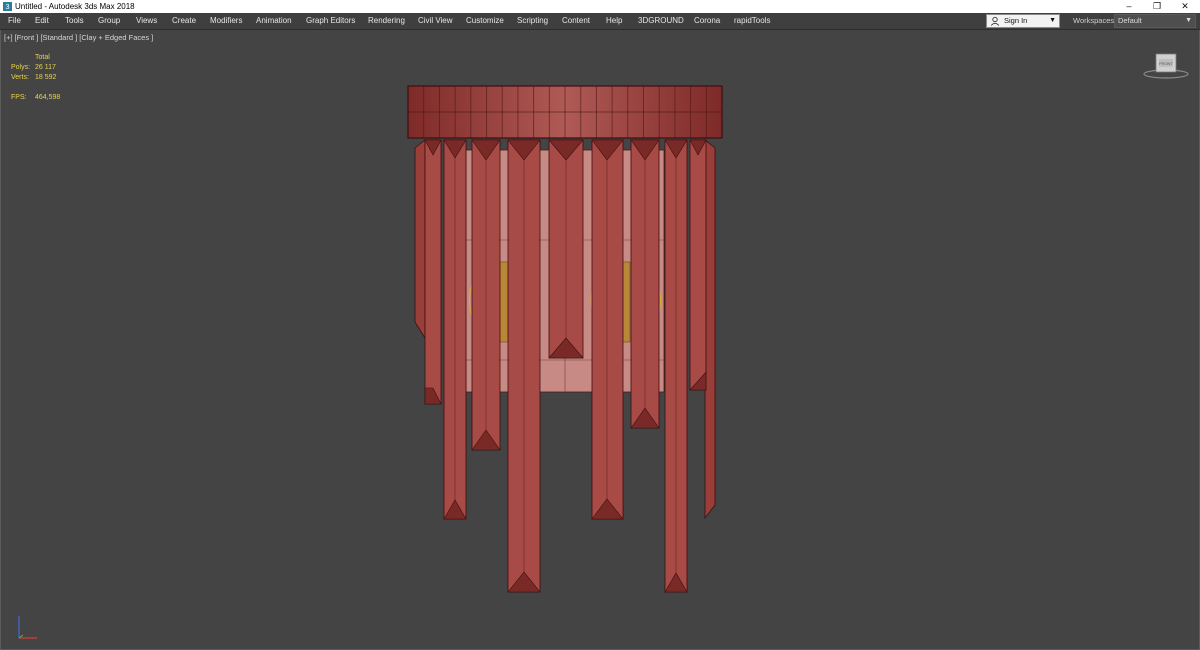 This screenshot has width=1200, height=650. Describe the element at coordinates (1130, 20) in the screenshot. I see `workspace-value: Default` at that location.